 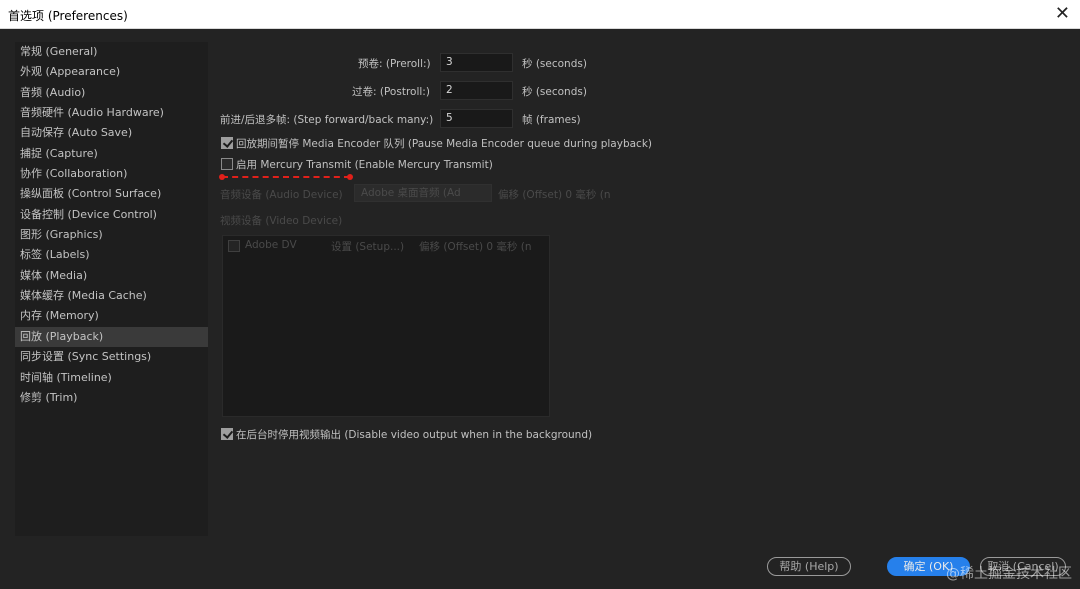 I want to click on sidebar-item-labels: 标签 (Labels), so click(x=111, y=255).